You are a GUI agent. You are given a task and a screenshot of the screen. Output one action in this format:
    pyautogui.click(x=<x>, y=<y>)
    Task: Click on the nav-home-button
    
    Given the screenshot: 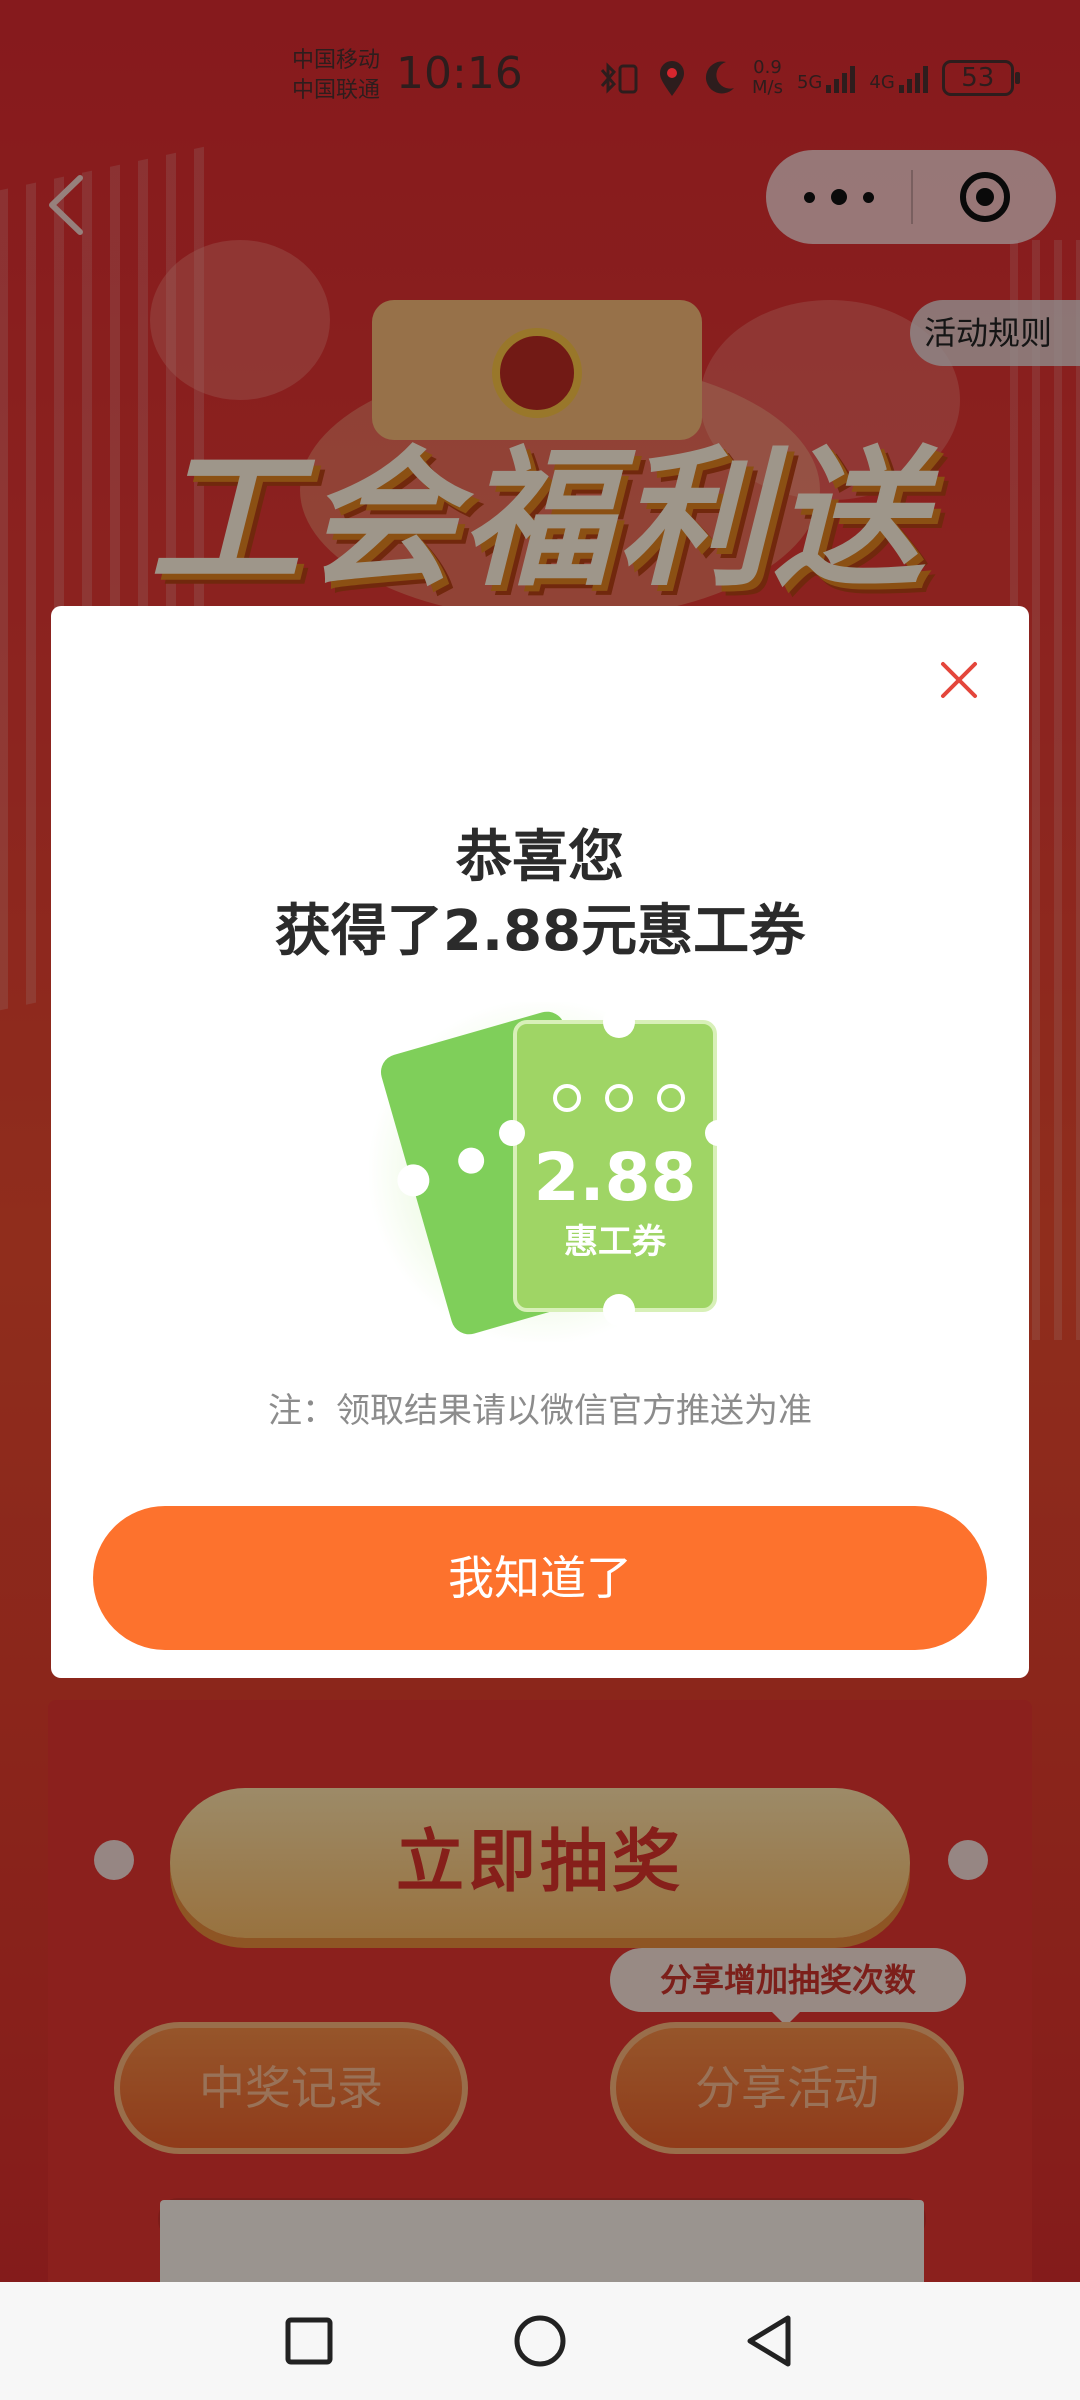 What is the action you would take?
    pyautogui.click(x=540, y=2341)
    